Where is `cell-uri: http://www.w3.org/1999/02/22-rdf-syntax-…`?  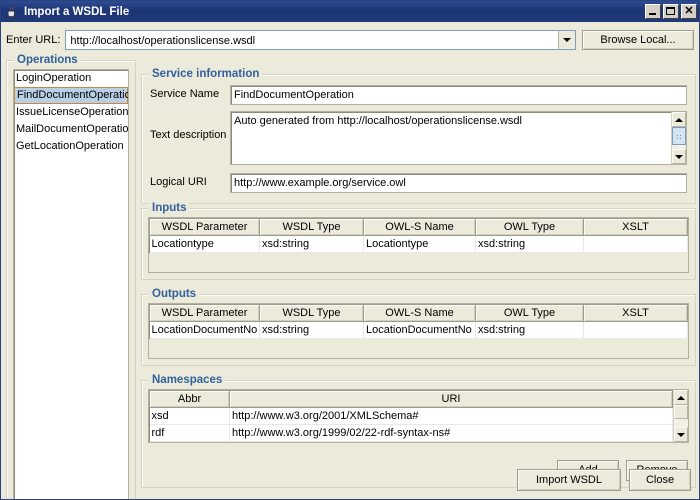 cell-uri: http://www.w3.org/1999/02/22-rdf-syntax-… is located at coordinates (451, 433).